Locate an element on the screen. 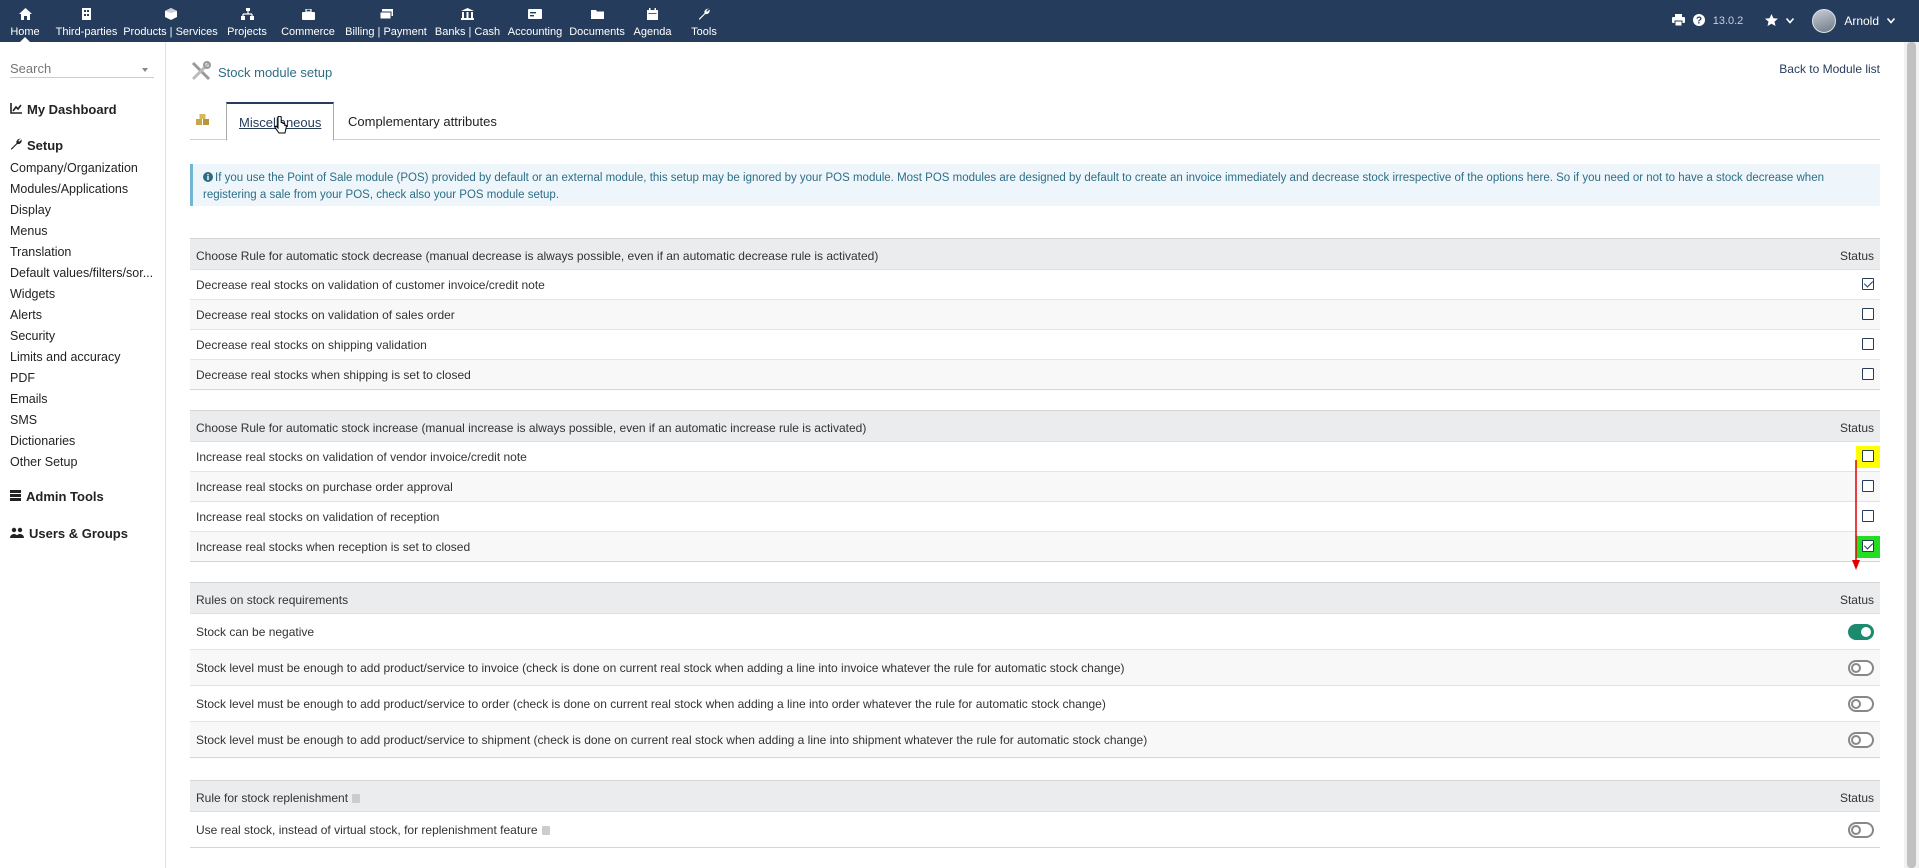  nav-home-label: Home is located at coordinates (25, 32).